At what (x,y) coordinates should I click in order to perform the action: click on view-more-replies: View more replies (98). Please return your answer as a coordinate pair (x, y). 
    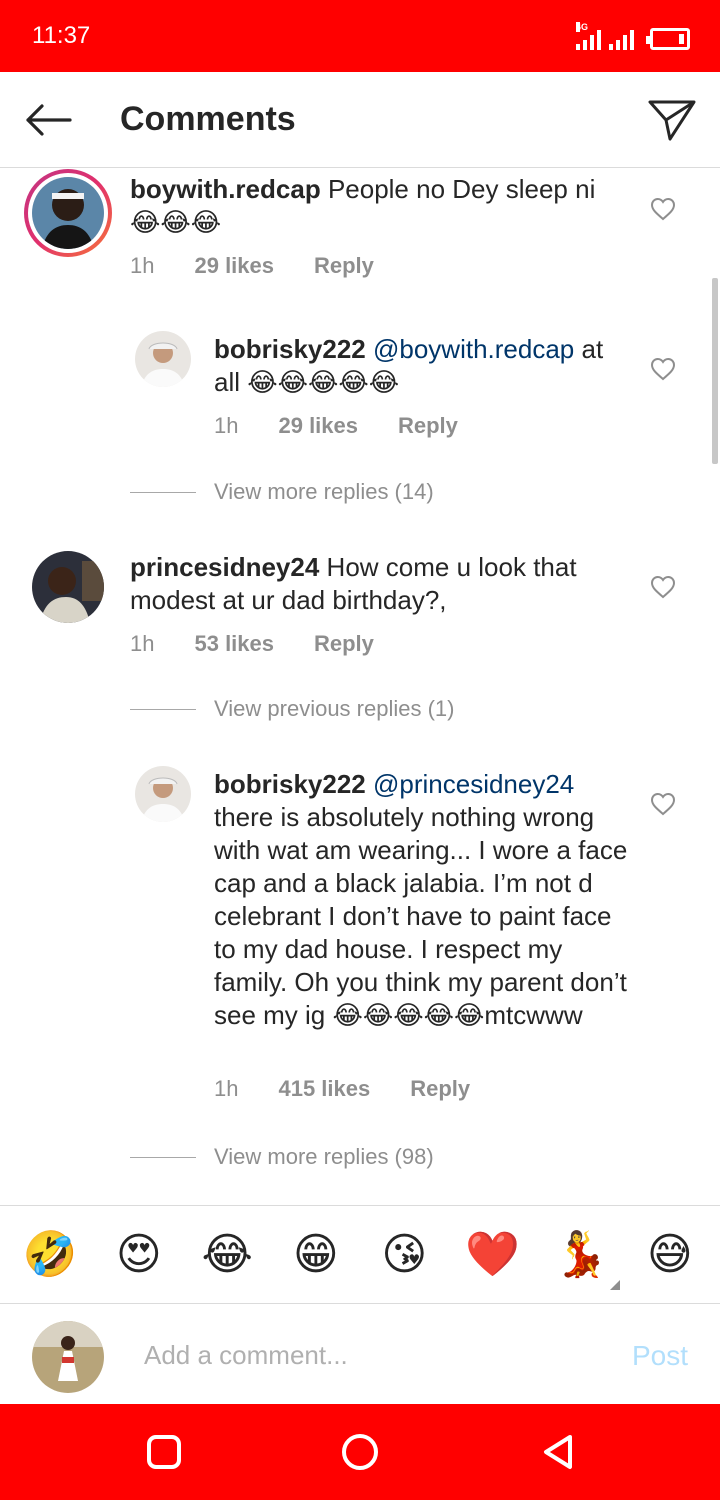
    Looking at the image, I should click on (282, 1157).